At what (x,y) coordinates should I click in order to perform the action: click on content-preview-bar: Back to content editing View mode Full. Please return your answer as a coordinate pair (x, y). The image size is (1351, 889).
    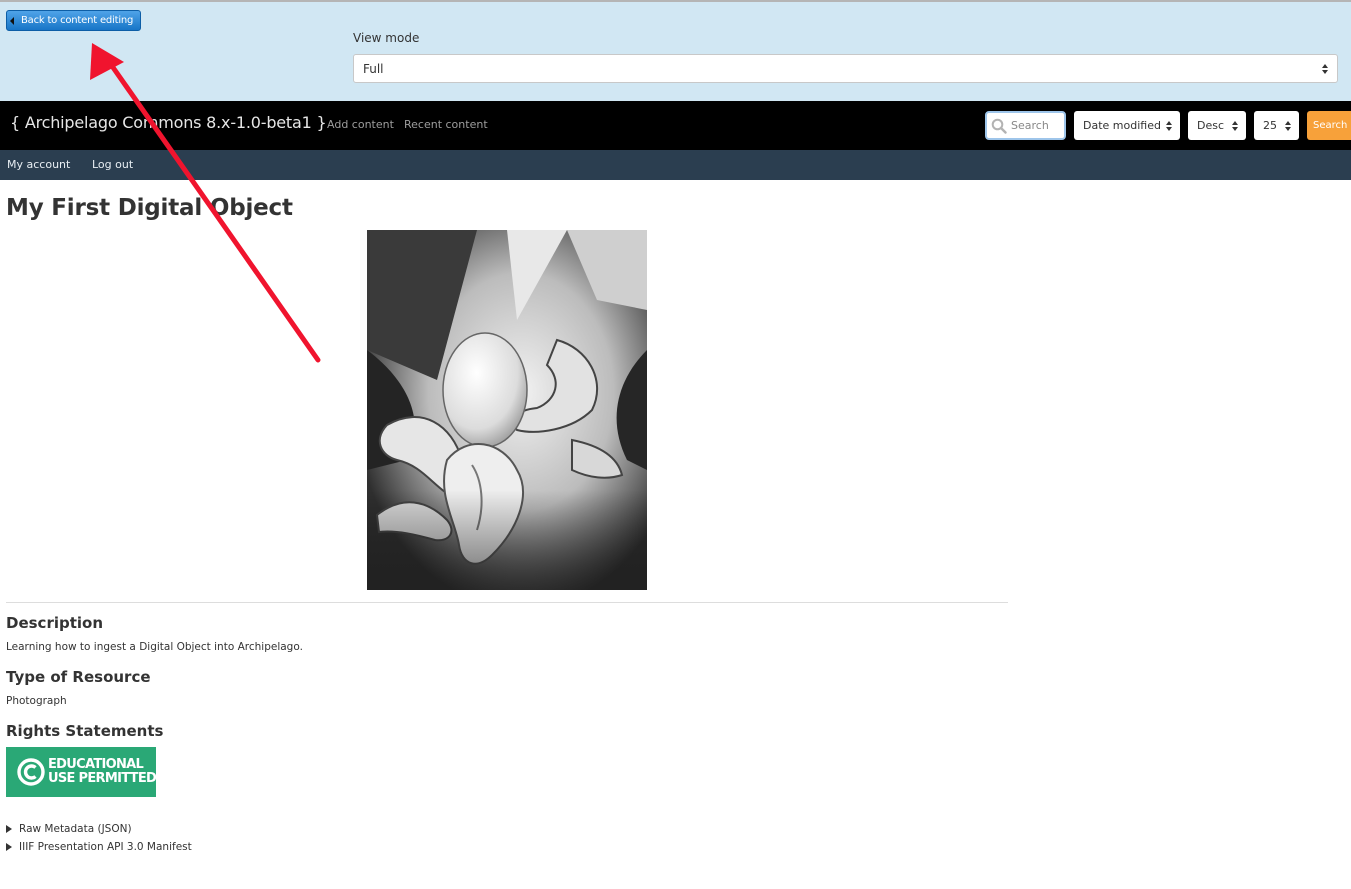
    Looking at the image, I should click on (675, 51).